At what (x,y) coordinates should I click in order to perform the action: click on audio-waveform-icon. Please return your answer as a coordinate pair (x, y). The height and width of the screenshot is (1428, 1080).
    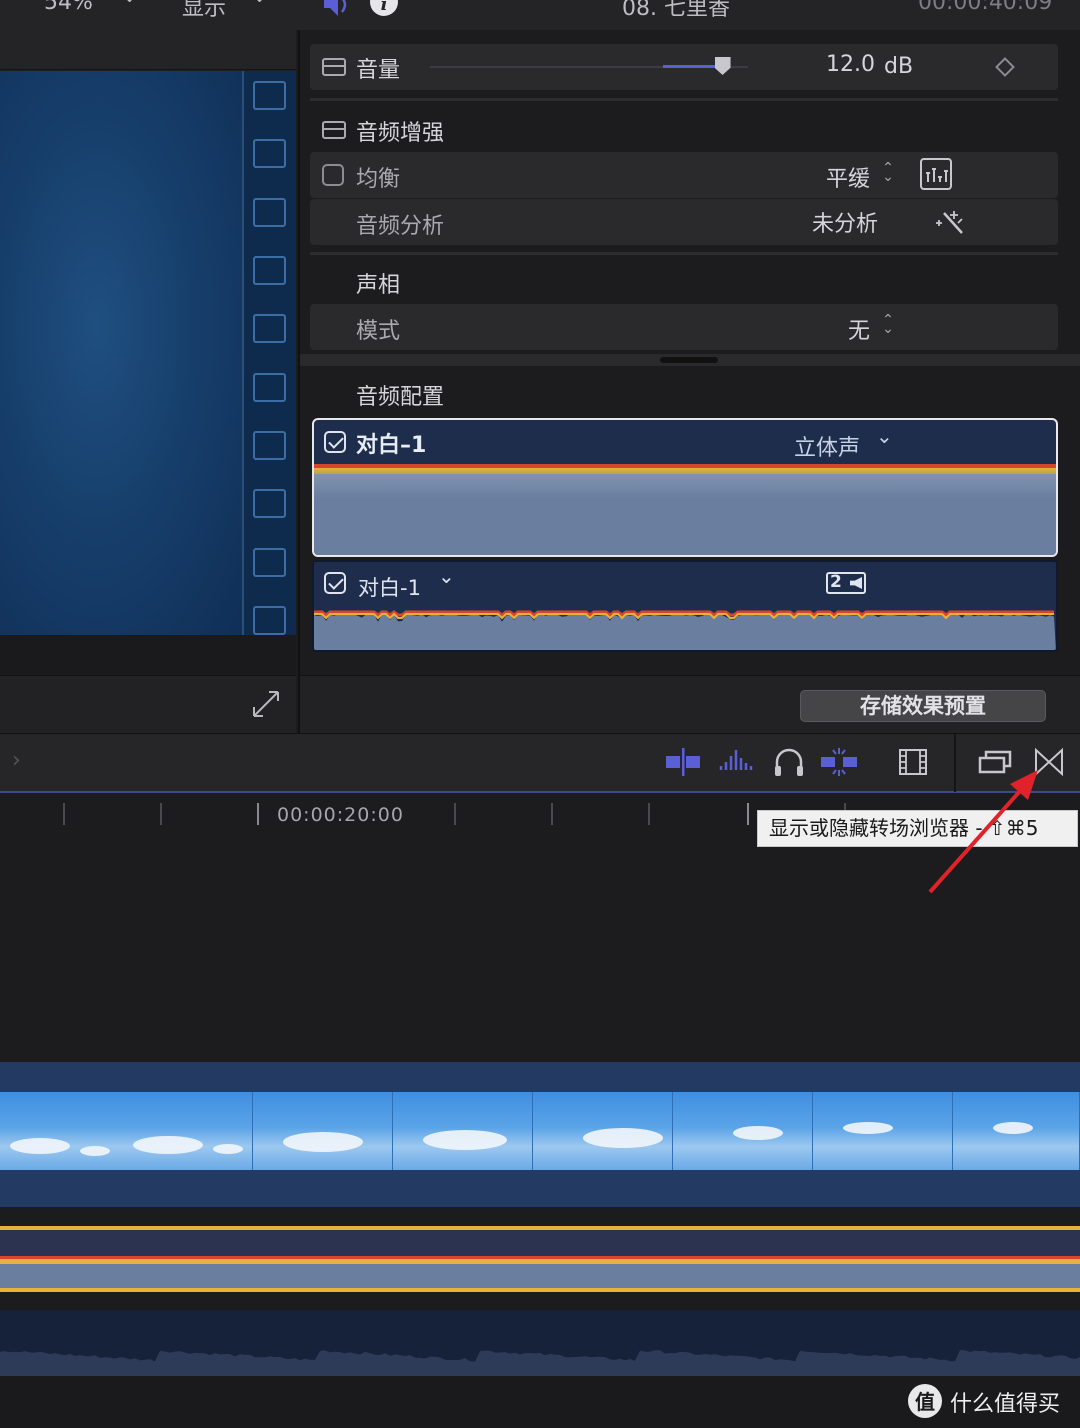
    Looking at the image, I should click on (737, 762).